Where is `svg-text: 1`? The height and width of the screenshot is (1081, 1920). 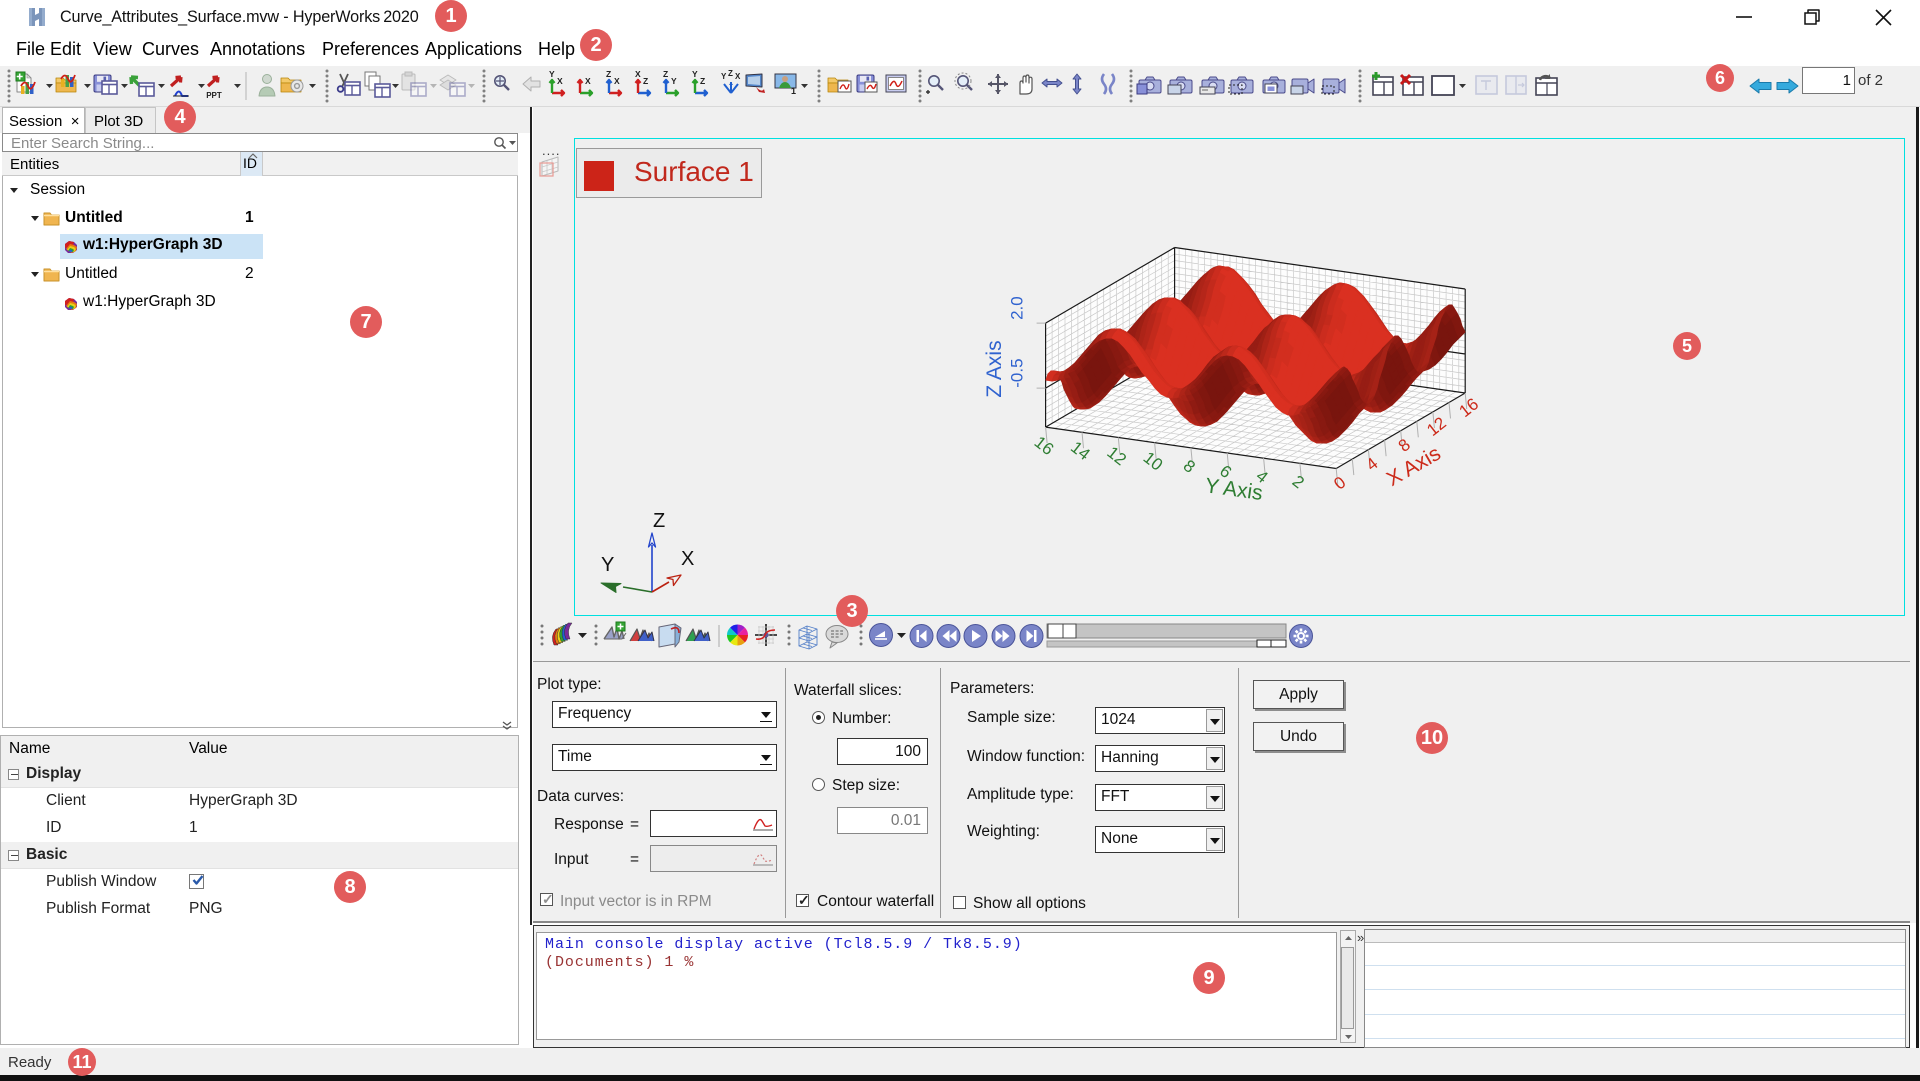 svg-text: 1 is located at coordinates (793, 91).